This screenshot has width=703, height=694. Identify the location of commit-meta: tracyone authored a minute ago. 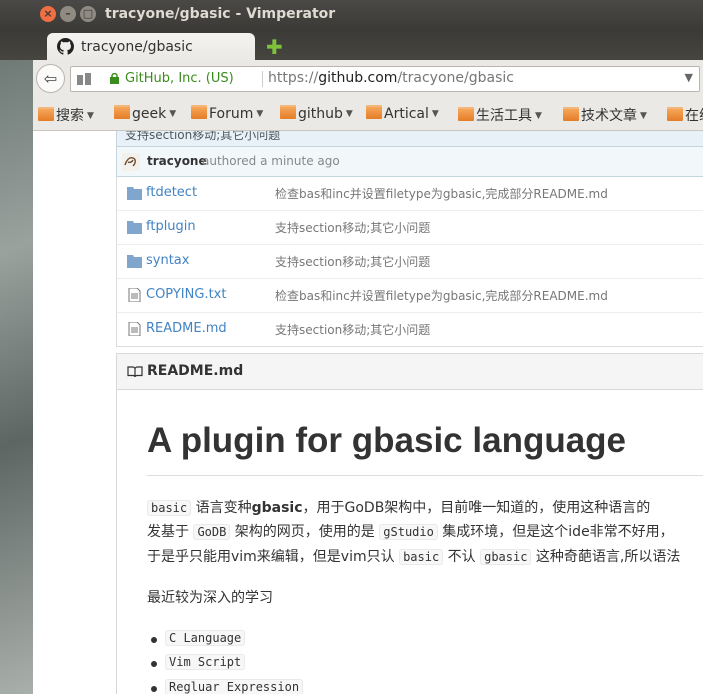
(409, 162).